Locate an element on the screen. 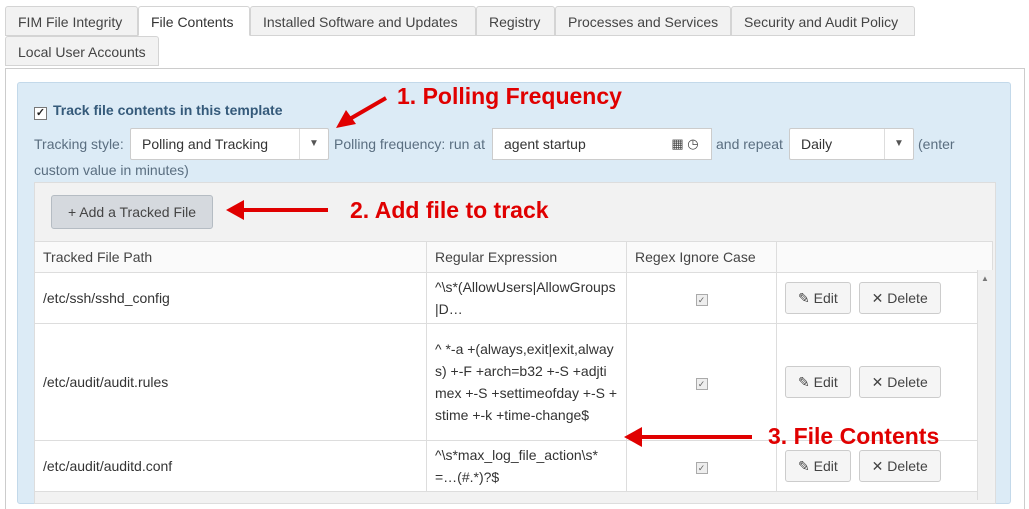 The image size is (1029, 509). annotation-file-contents: 3. File Contents is located at coordinates (854, 436).